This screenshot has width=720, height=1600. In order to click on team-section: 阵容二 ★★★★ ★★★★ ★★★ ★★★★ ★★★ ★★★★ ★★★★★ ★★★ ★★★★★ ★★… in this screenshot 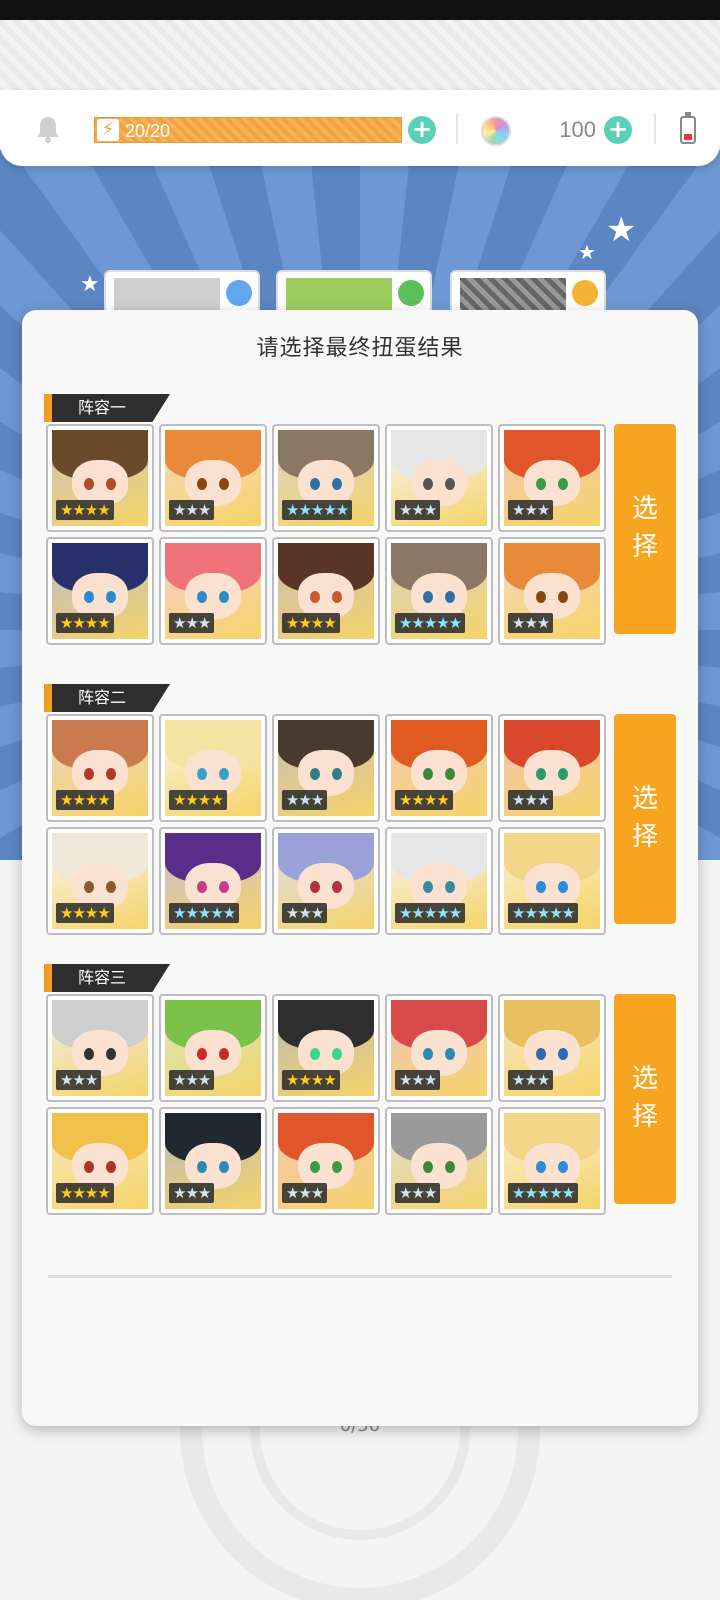, I will do `click(360, 809)`.